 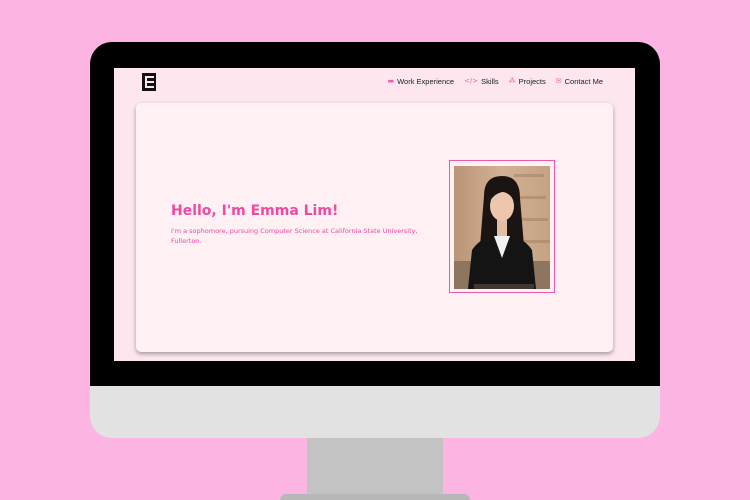 I want to click on nav-item-skills: </> Skills, so click(x=481, y=81).